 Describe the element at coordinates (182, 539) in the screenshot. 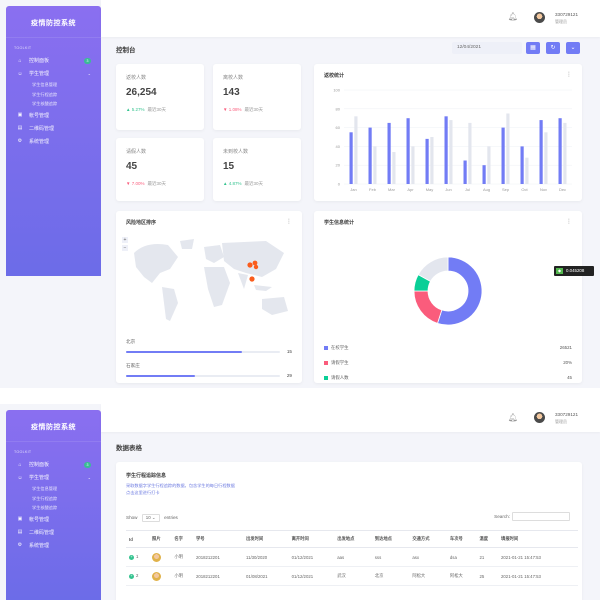

I see `column-header: 名字` at that location.